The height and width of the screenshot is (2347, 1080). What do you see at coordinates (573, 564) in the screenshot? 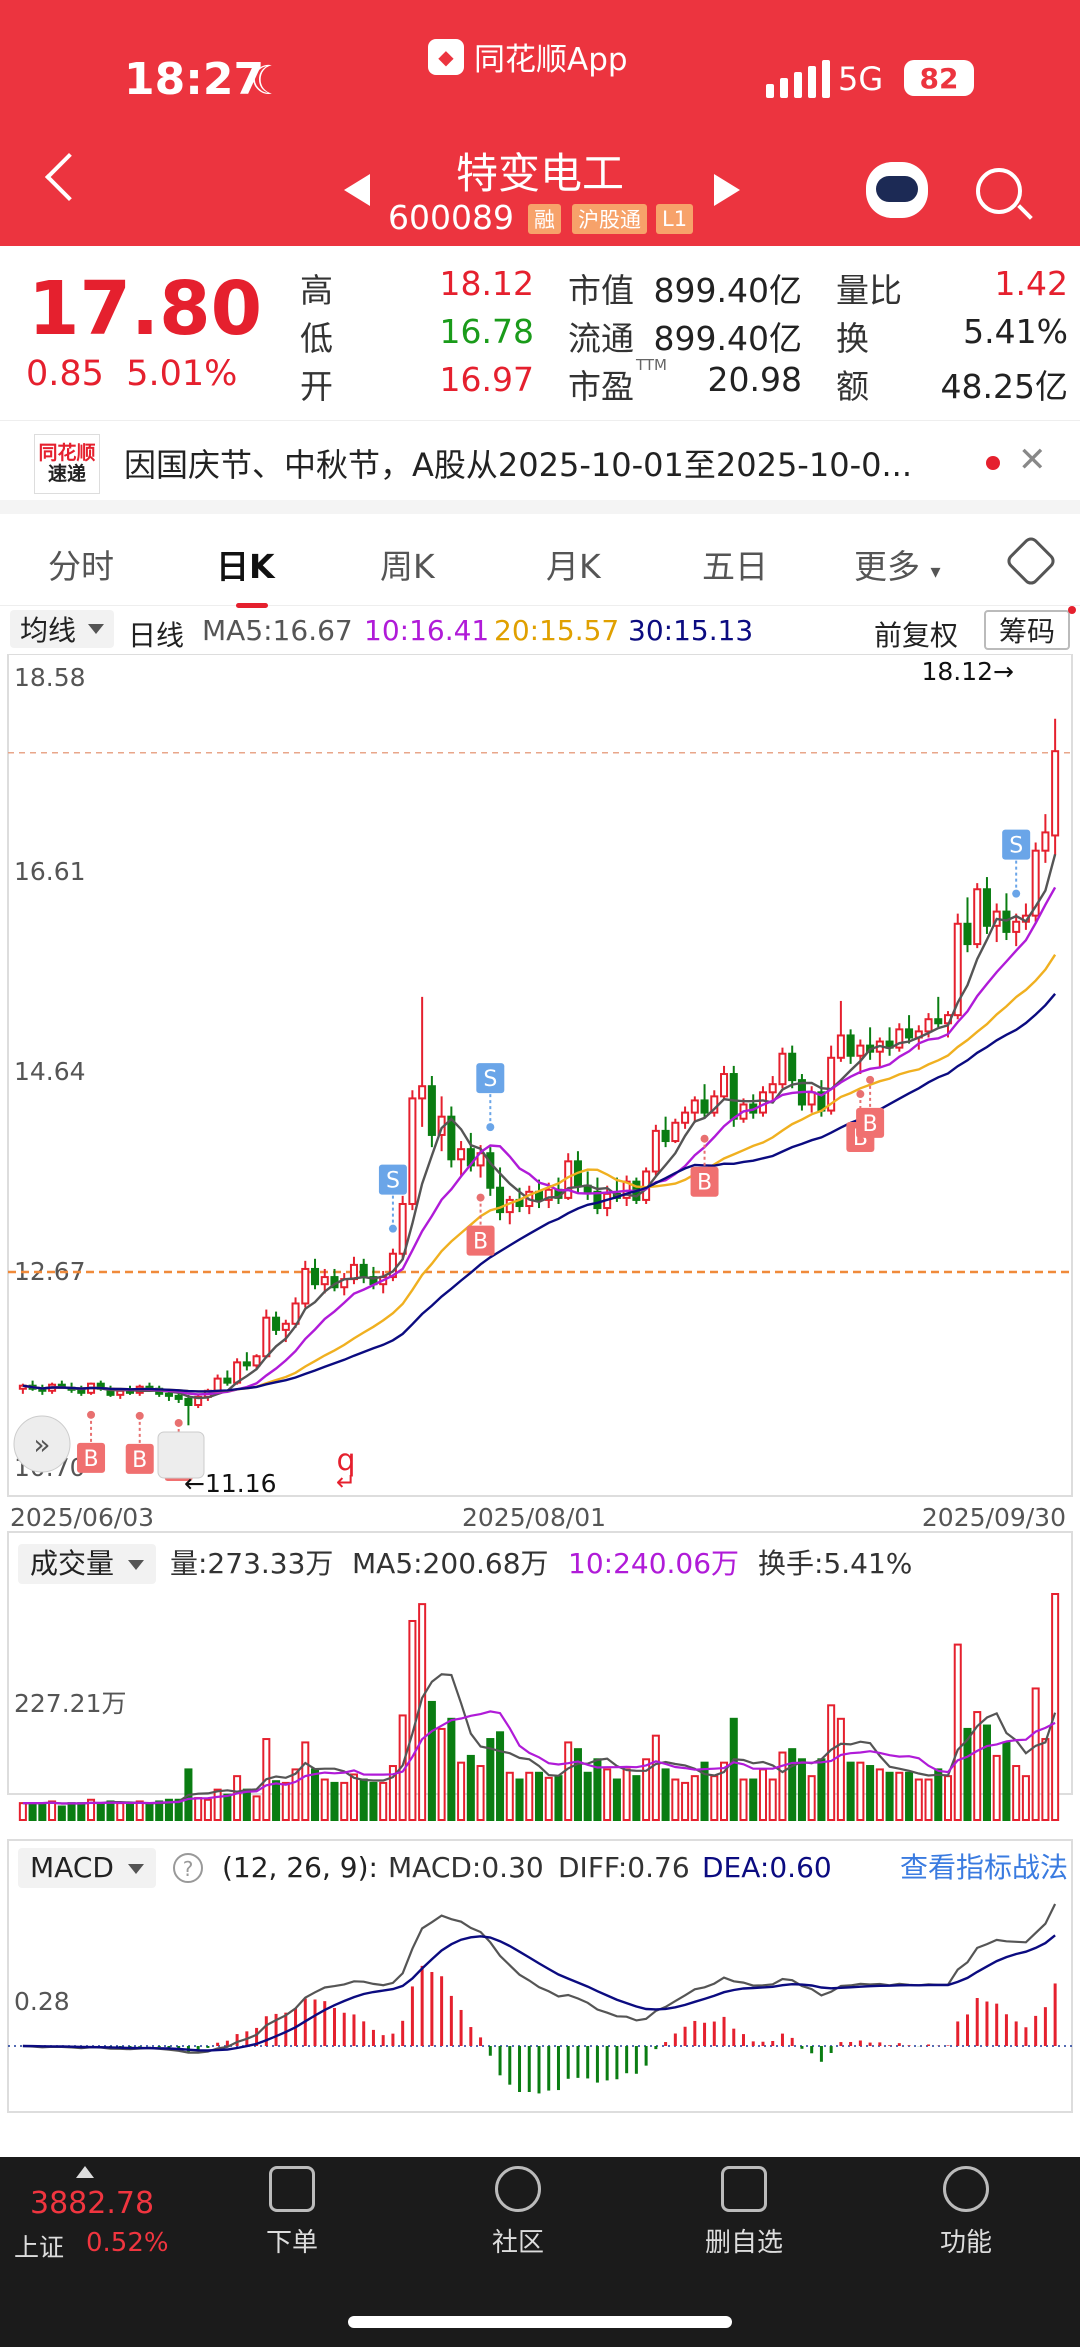
I see `tab-monthly-k: 月K` at bounding box center [573, 564].